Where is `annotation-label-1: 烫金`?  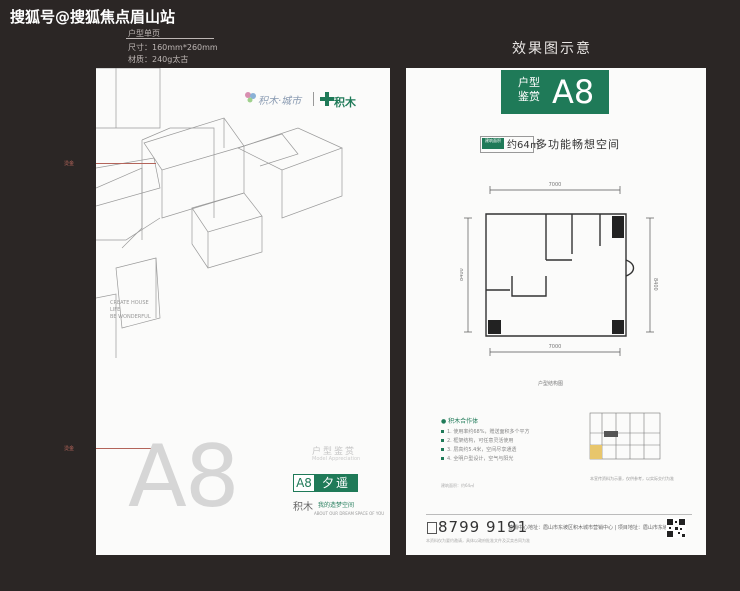 annotation-label-1: 烫金 is located at coordinates (69, 164).